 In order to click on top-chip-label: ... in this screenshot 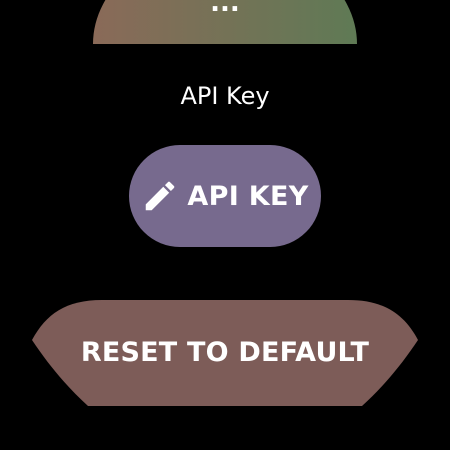, I will do `click(225, 9)`.